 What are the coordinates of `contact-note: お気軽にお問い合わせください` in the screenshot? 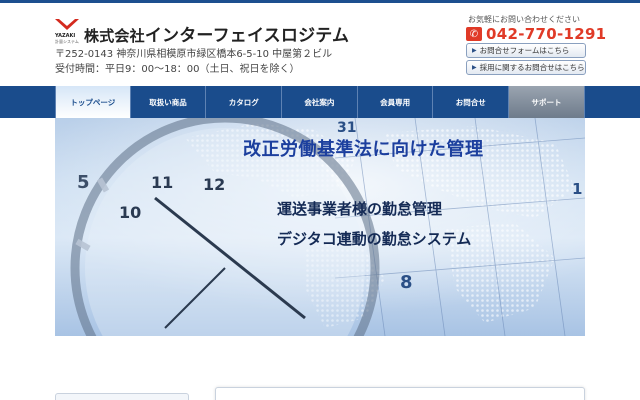 It's located at (524, 19).